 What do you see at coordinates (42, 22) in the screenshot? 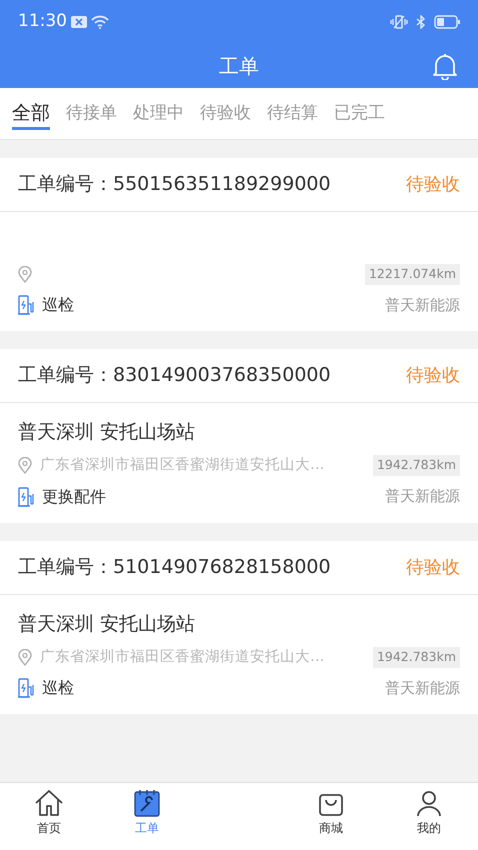
I see `status-time: 11:30` at bounding box center [42, 22].